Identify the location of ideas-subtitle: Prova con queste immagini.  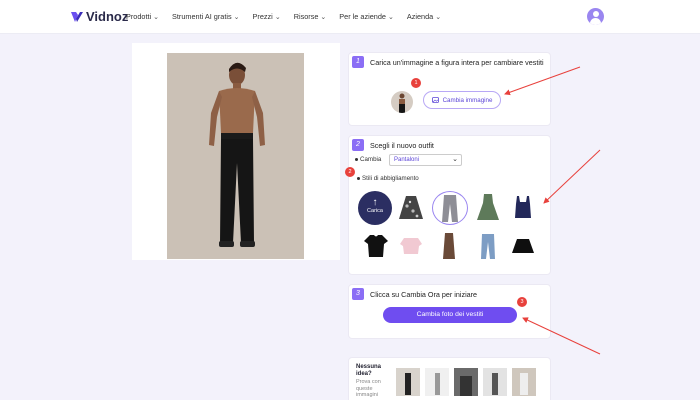
(368, 388).